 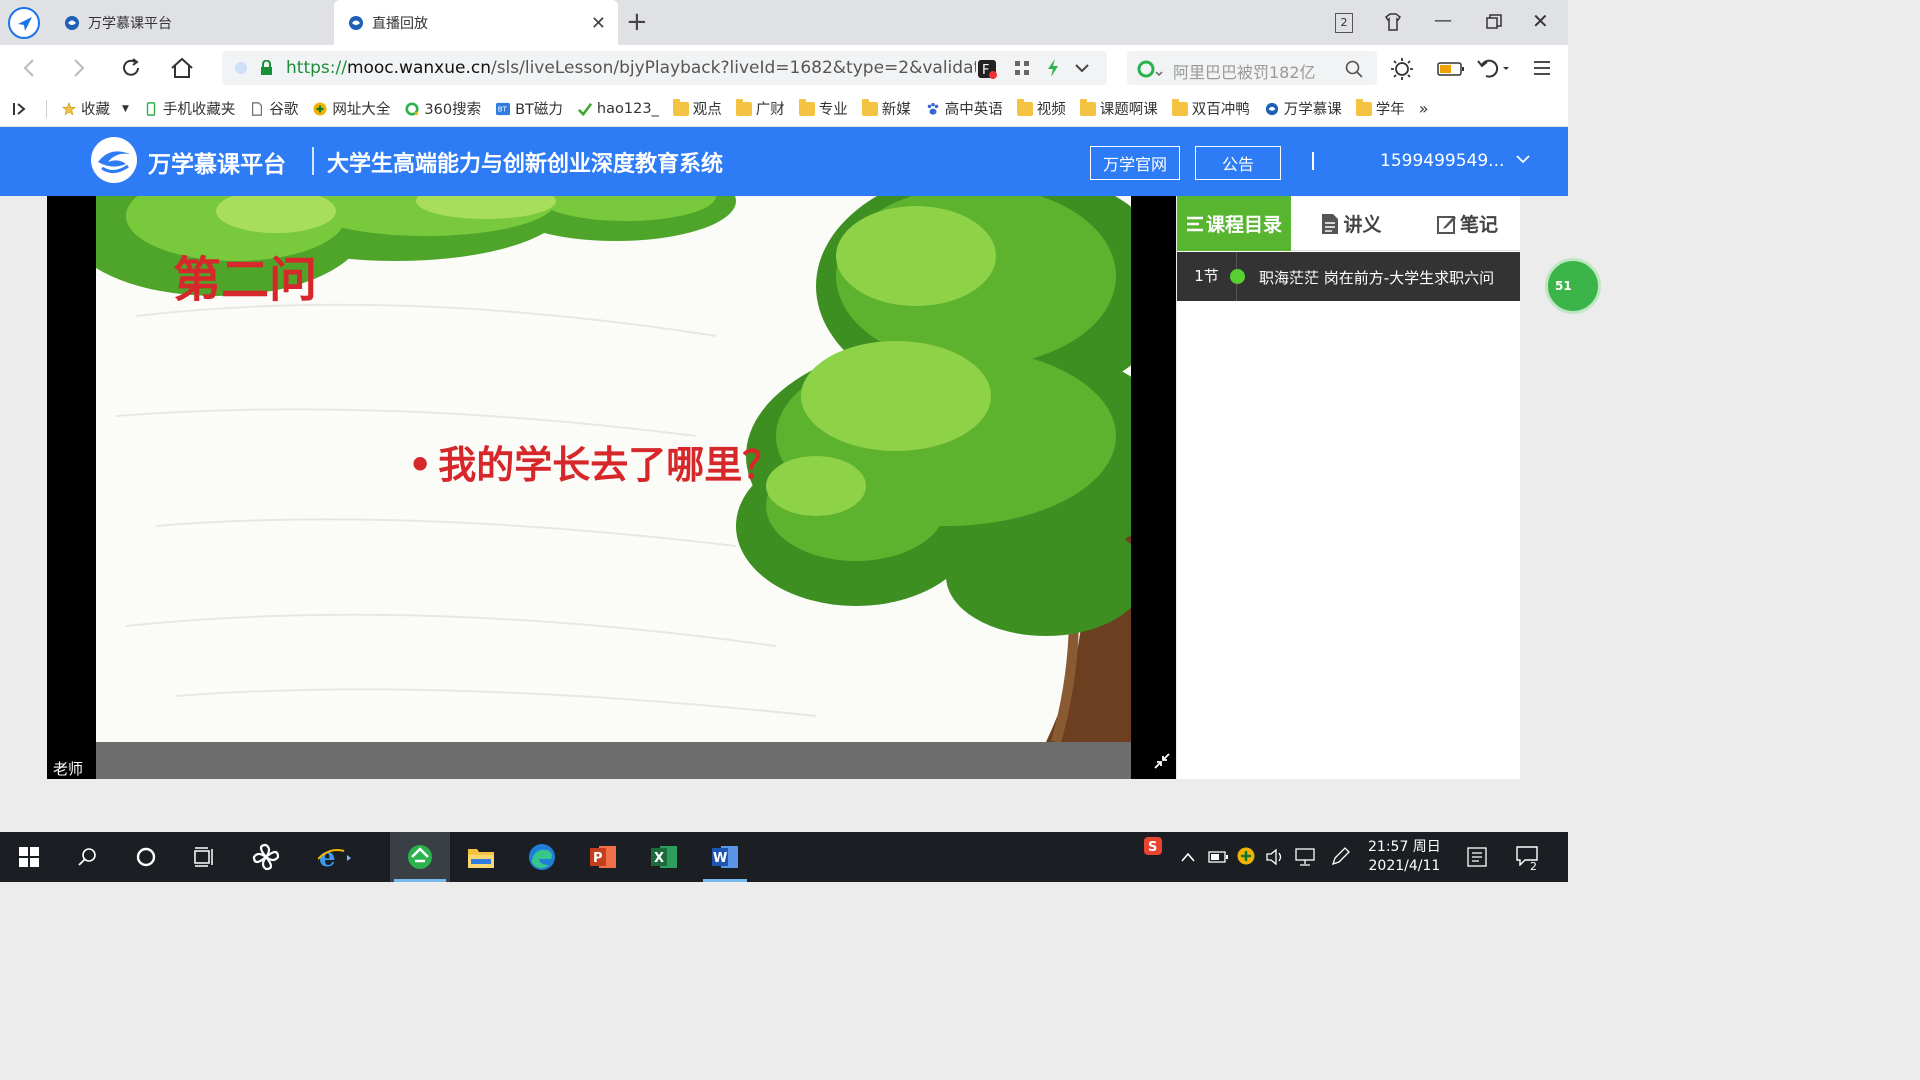 I want to click on bookmarks-overflow-icon: », so click(x=1424, y=108).